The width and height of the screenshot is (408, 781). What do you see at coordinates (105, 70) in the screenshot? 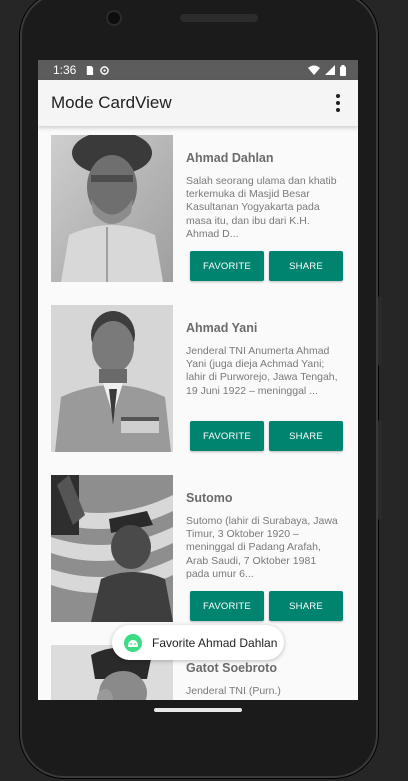
I see `sync-icon` at bounding box center [105, 70].